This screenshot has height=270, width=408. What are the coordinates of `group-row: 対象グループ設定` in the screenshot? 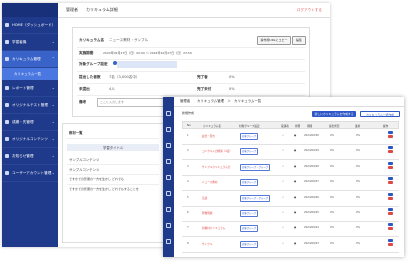 It's located at (98, 64).